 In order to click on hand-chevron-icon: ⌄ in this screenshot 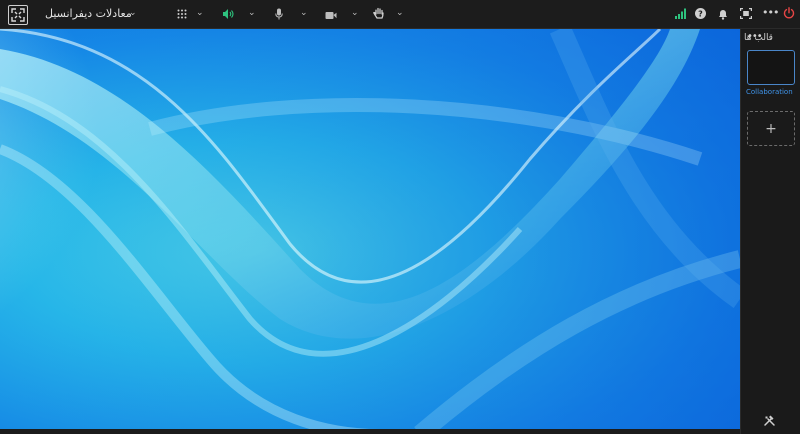, I will do `click(400, 13)`.